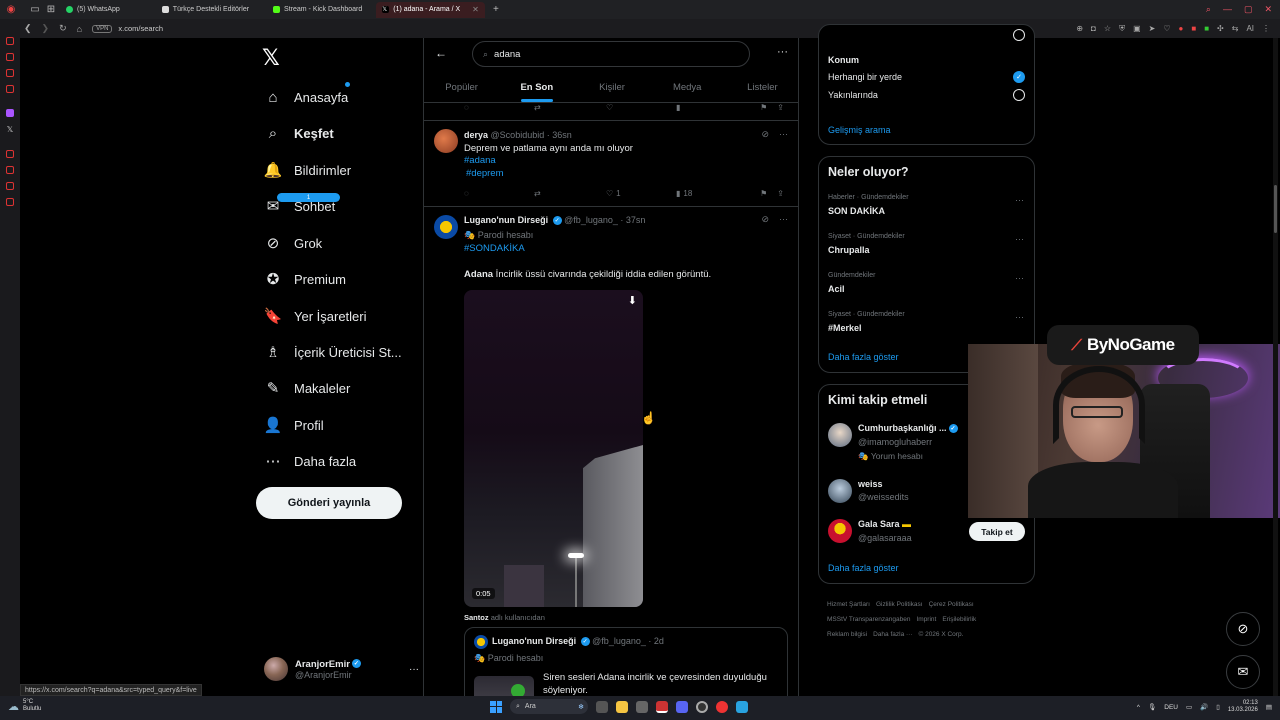  I want to click on radio-nearby, so click(1019, 95).